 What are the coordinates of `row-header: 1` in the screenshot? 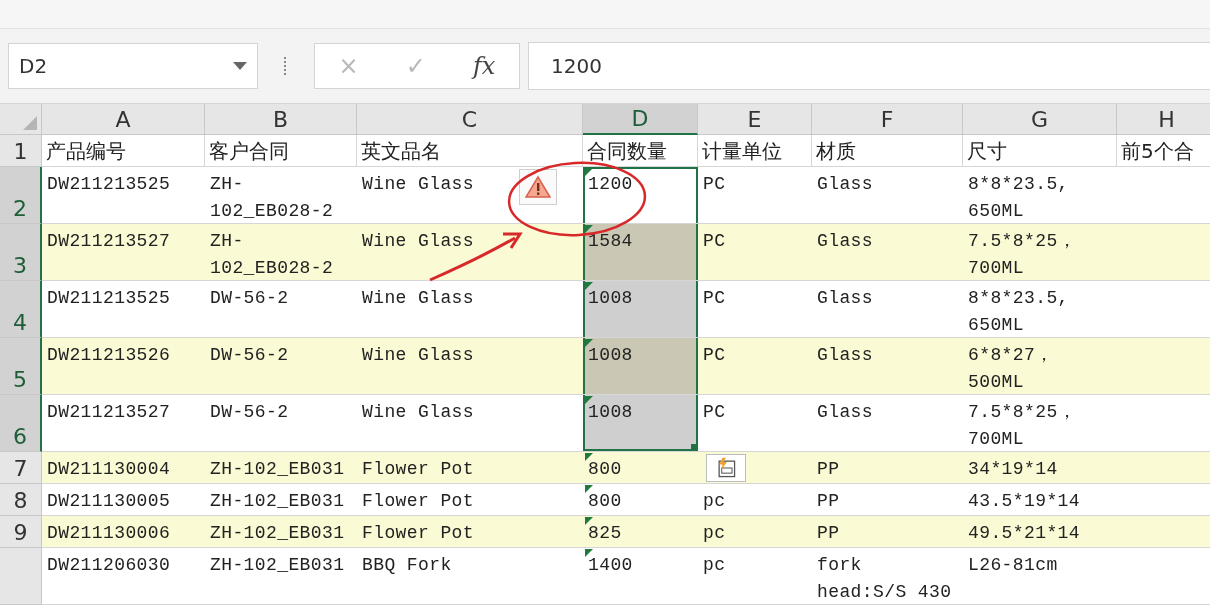 It's located at (21, 151).